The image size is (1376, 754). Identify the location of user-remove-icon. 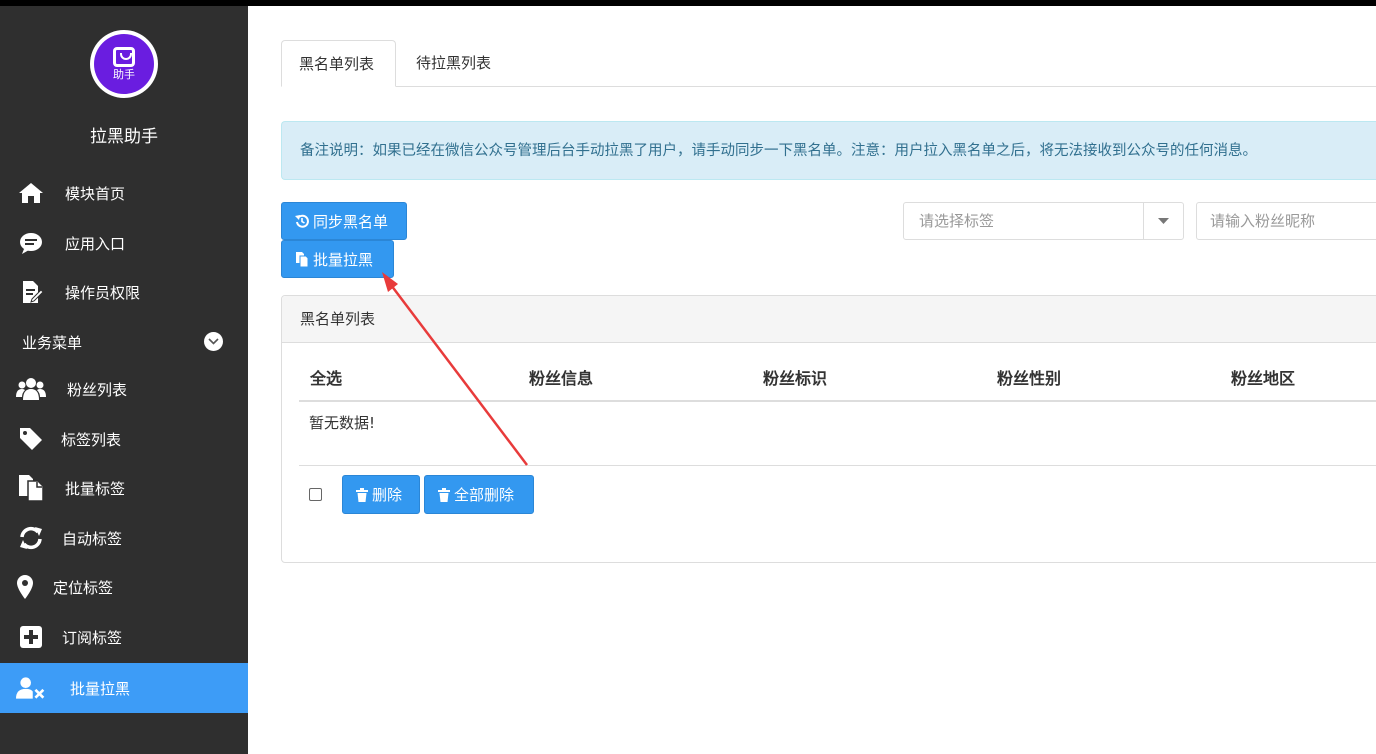
(31, 688).